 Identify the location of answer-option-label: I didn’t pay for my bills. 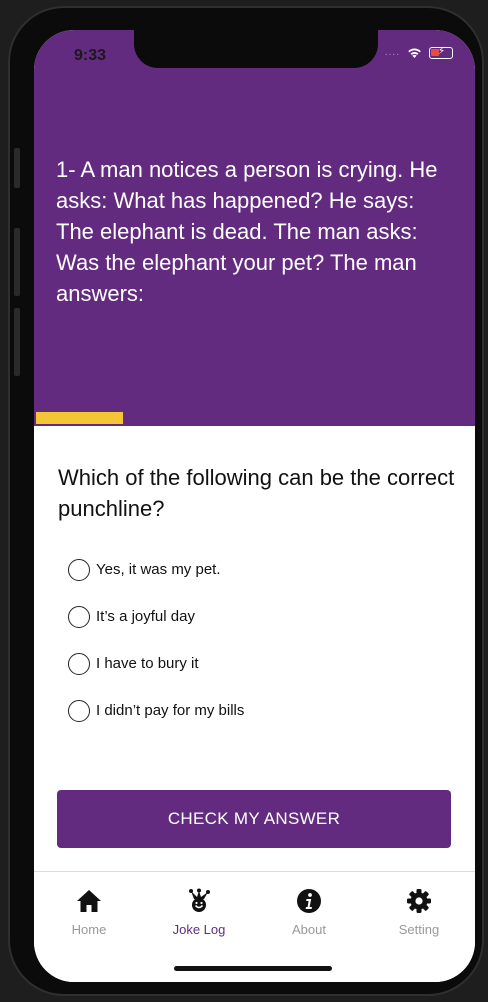
(170, 710).